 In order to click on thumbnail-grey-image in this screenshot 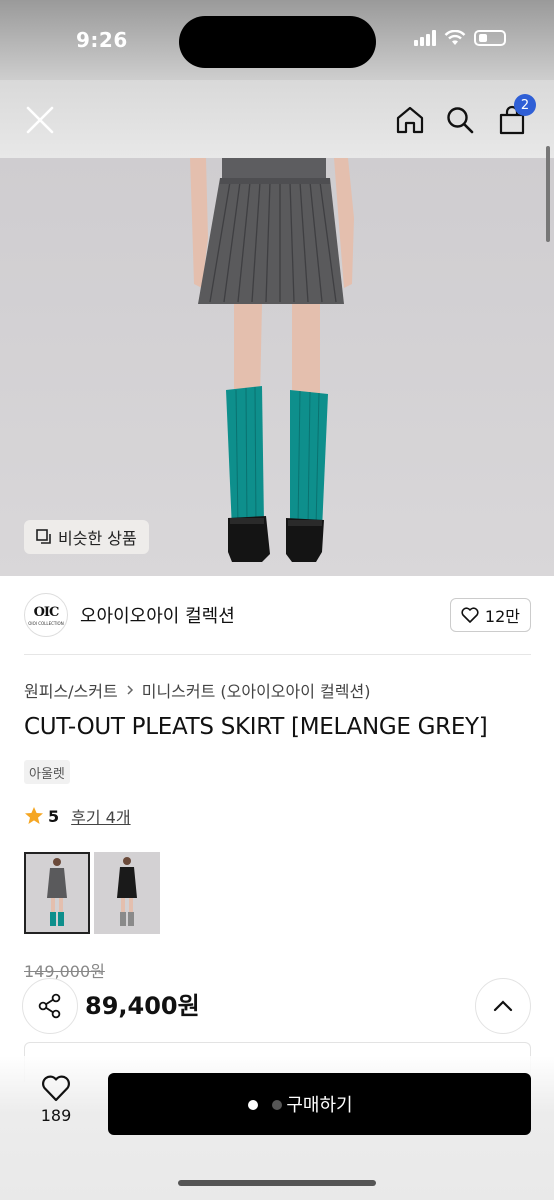, I will do `click(57, 893)`.